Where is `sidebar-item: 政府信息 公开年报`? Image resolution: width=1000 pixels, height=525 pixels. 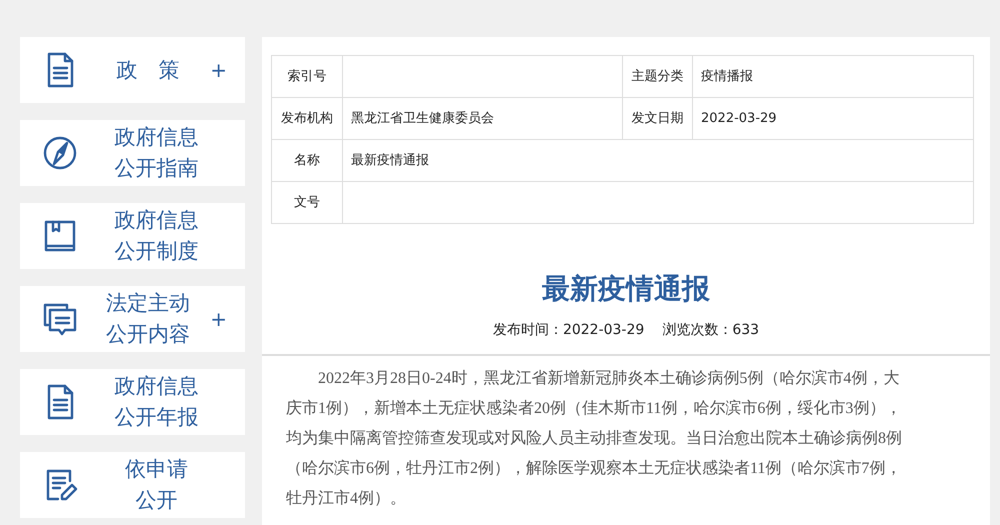 sidebar-item: 政府信息 公开年报 is located at coordinates (132, 402).